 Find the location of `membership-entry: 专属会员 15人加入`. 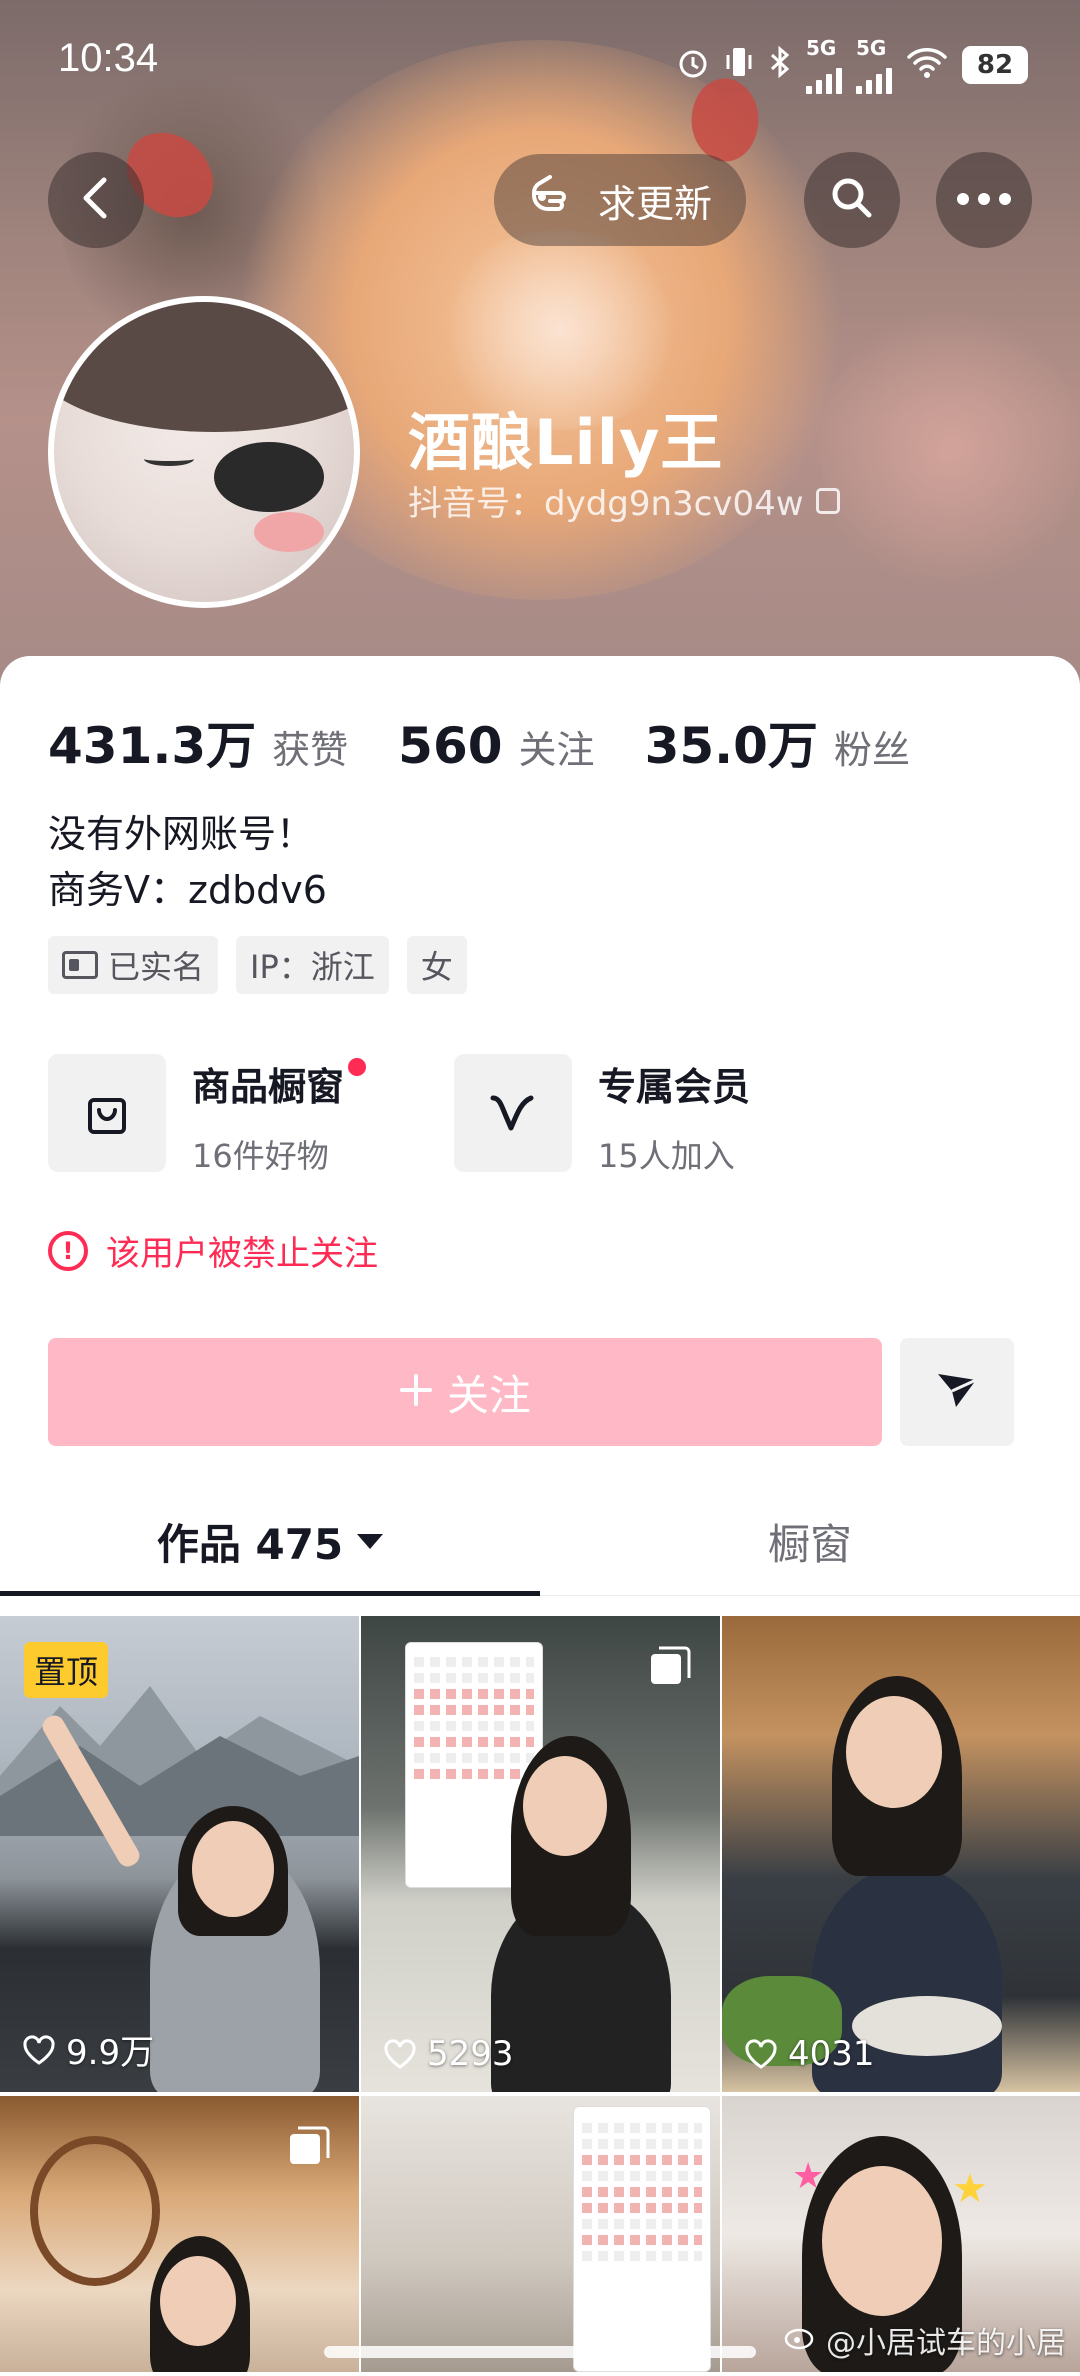

membership-entry: 专属会员 15人加入 is located at coordinates (602, 1115).